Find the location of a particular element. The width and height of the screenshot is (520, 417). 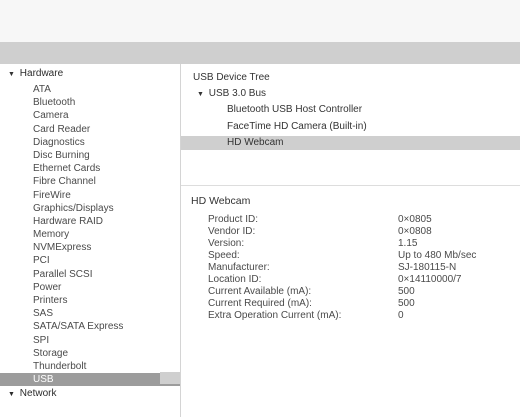

sidebar-group-label: Hardware is located at coordinates (41, 73).